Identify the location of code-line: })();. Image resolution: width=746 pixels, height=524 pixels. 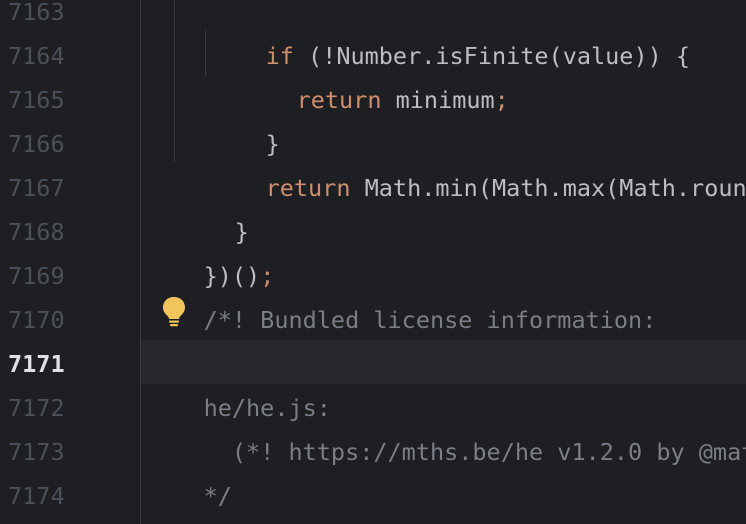
(211, 250).